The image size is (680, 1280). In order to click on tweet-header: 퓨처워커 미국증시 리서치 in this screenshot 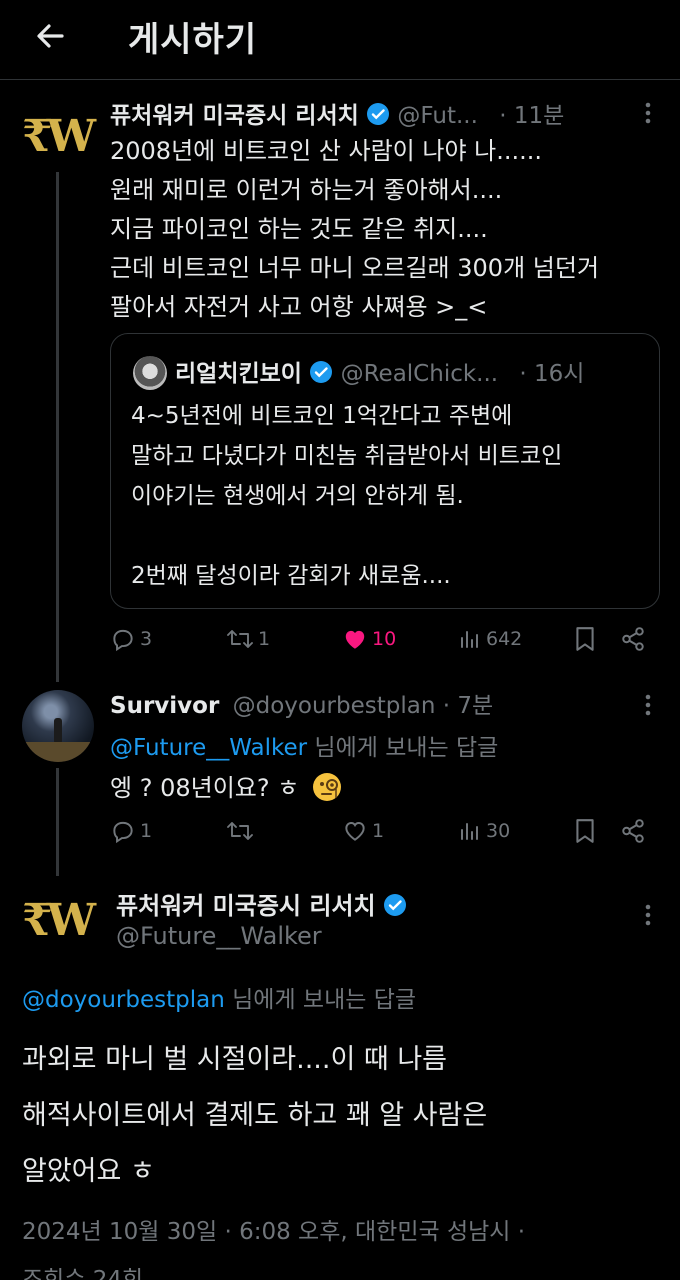, I will do `click(261, 903)`.